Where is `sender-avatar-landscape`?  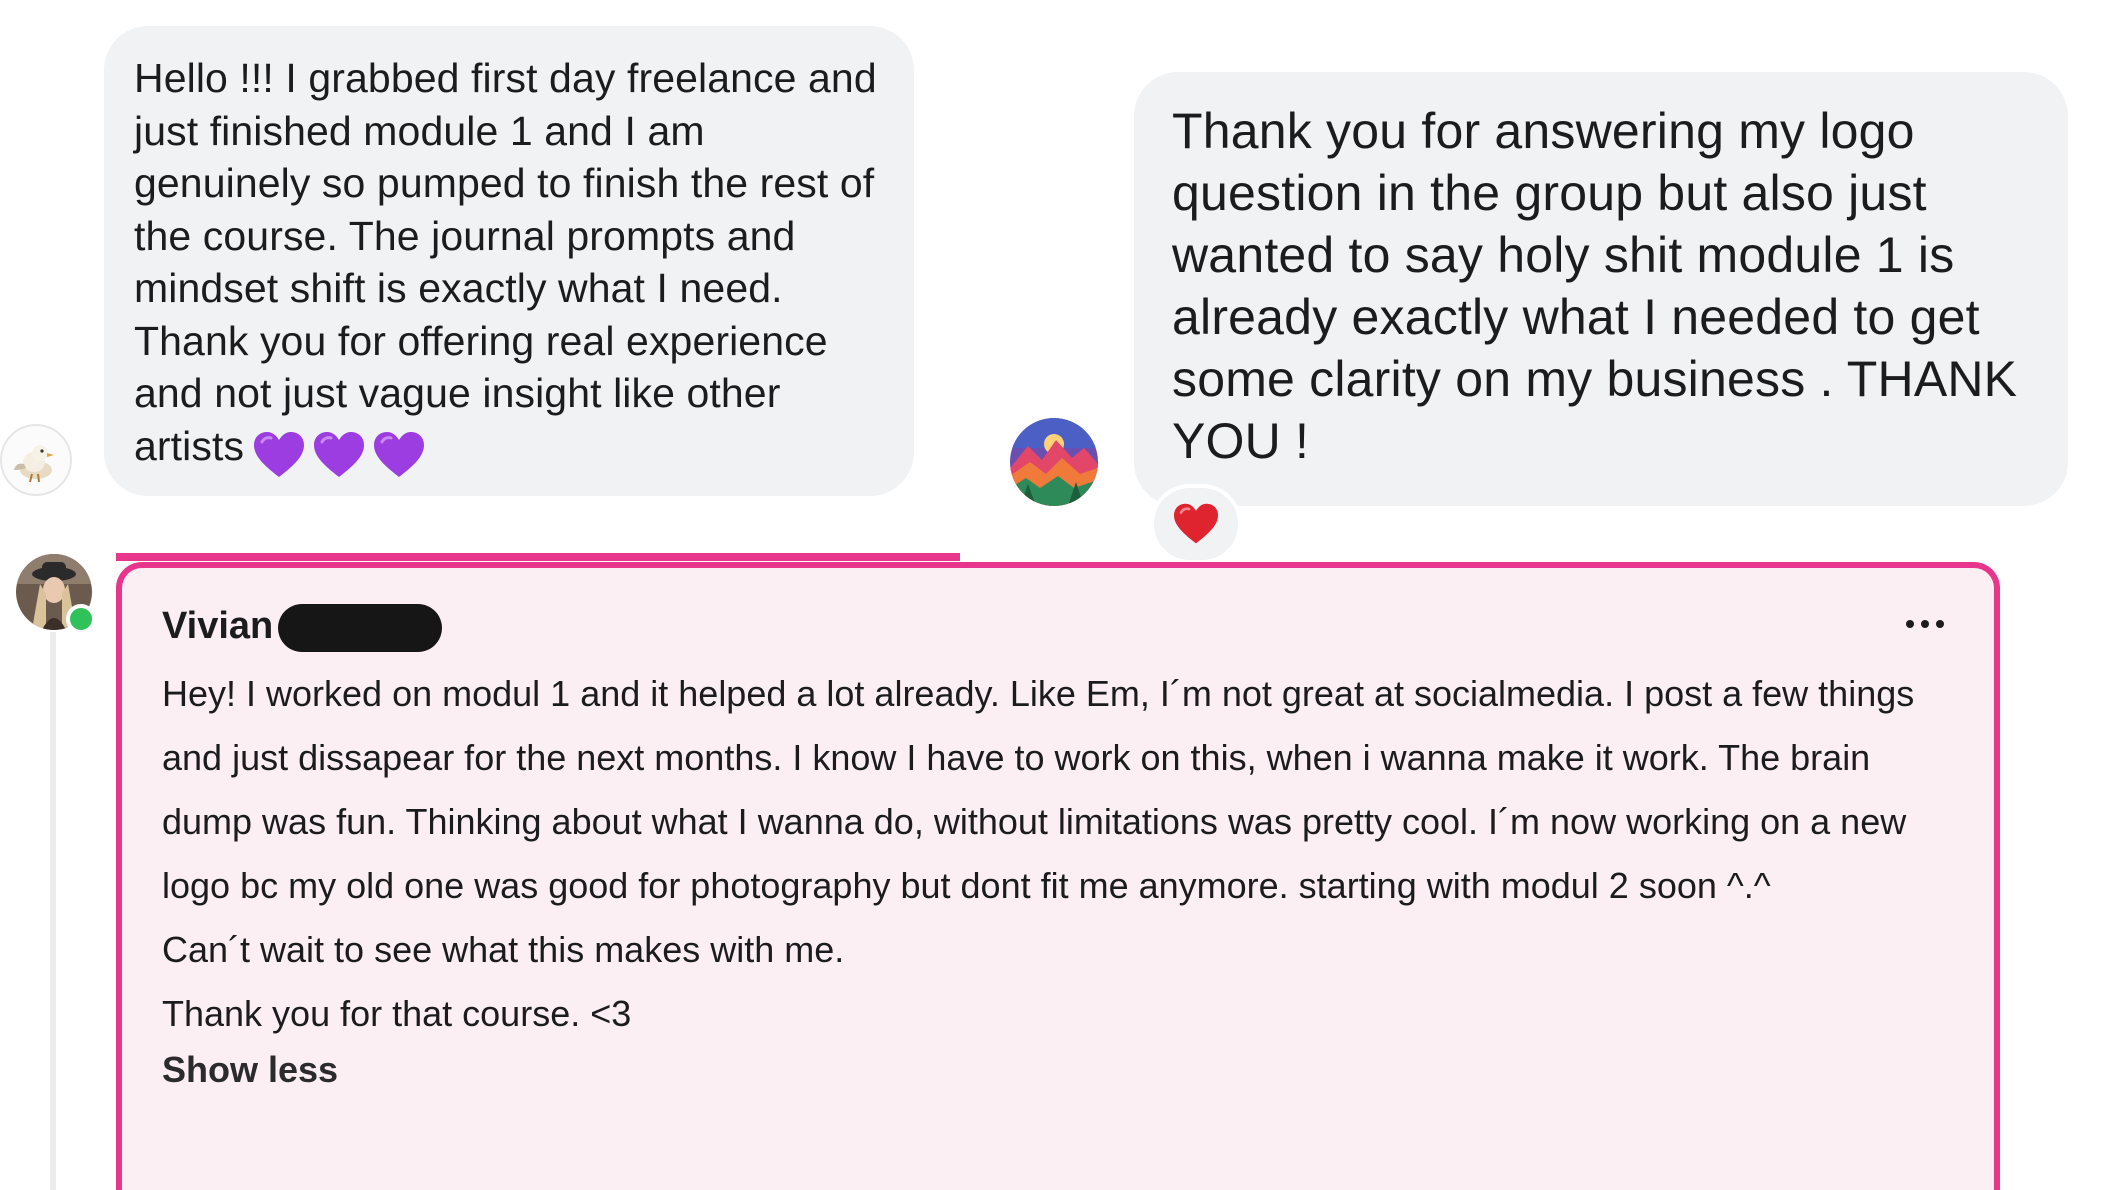
sender-avatar-landscape is located at coordinates (1054, 462).